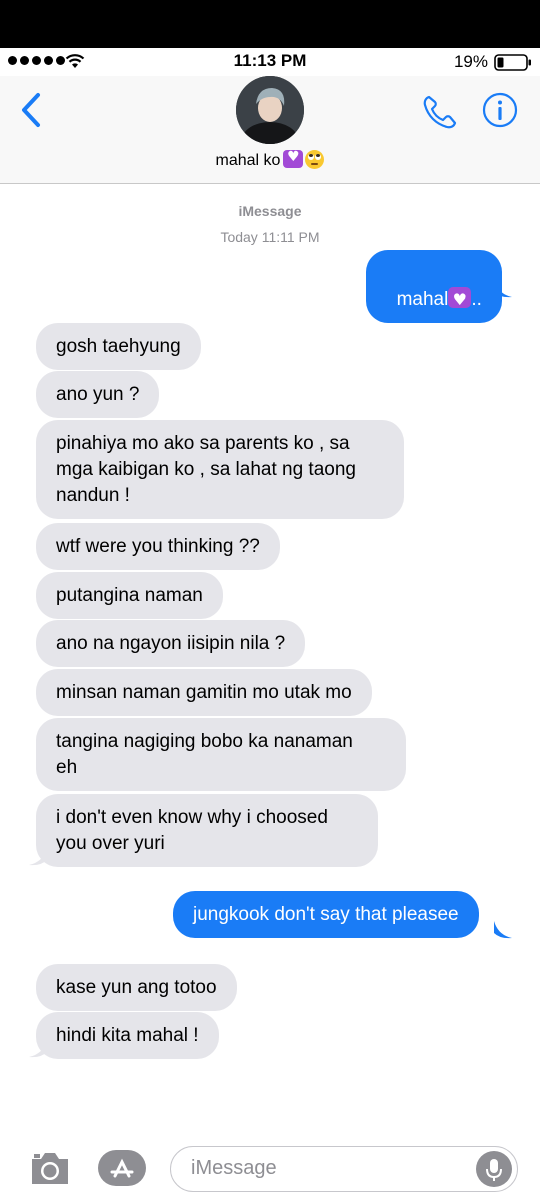 Image resolution: width=540 pixels, height=1200 pixels. I want to click on message-bubble-incoming: ano yun ?, so click(98, 394).